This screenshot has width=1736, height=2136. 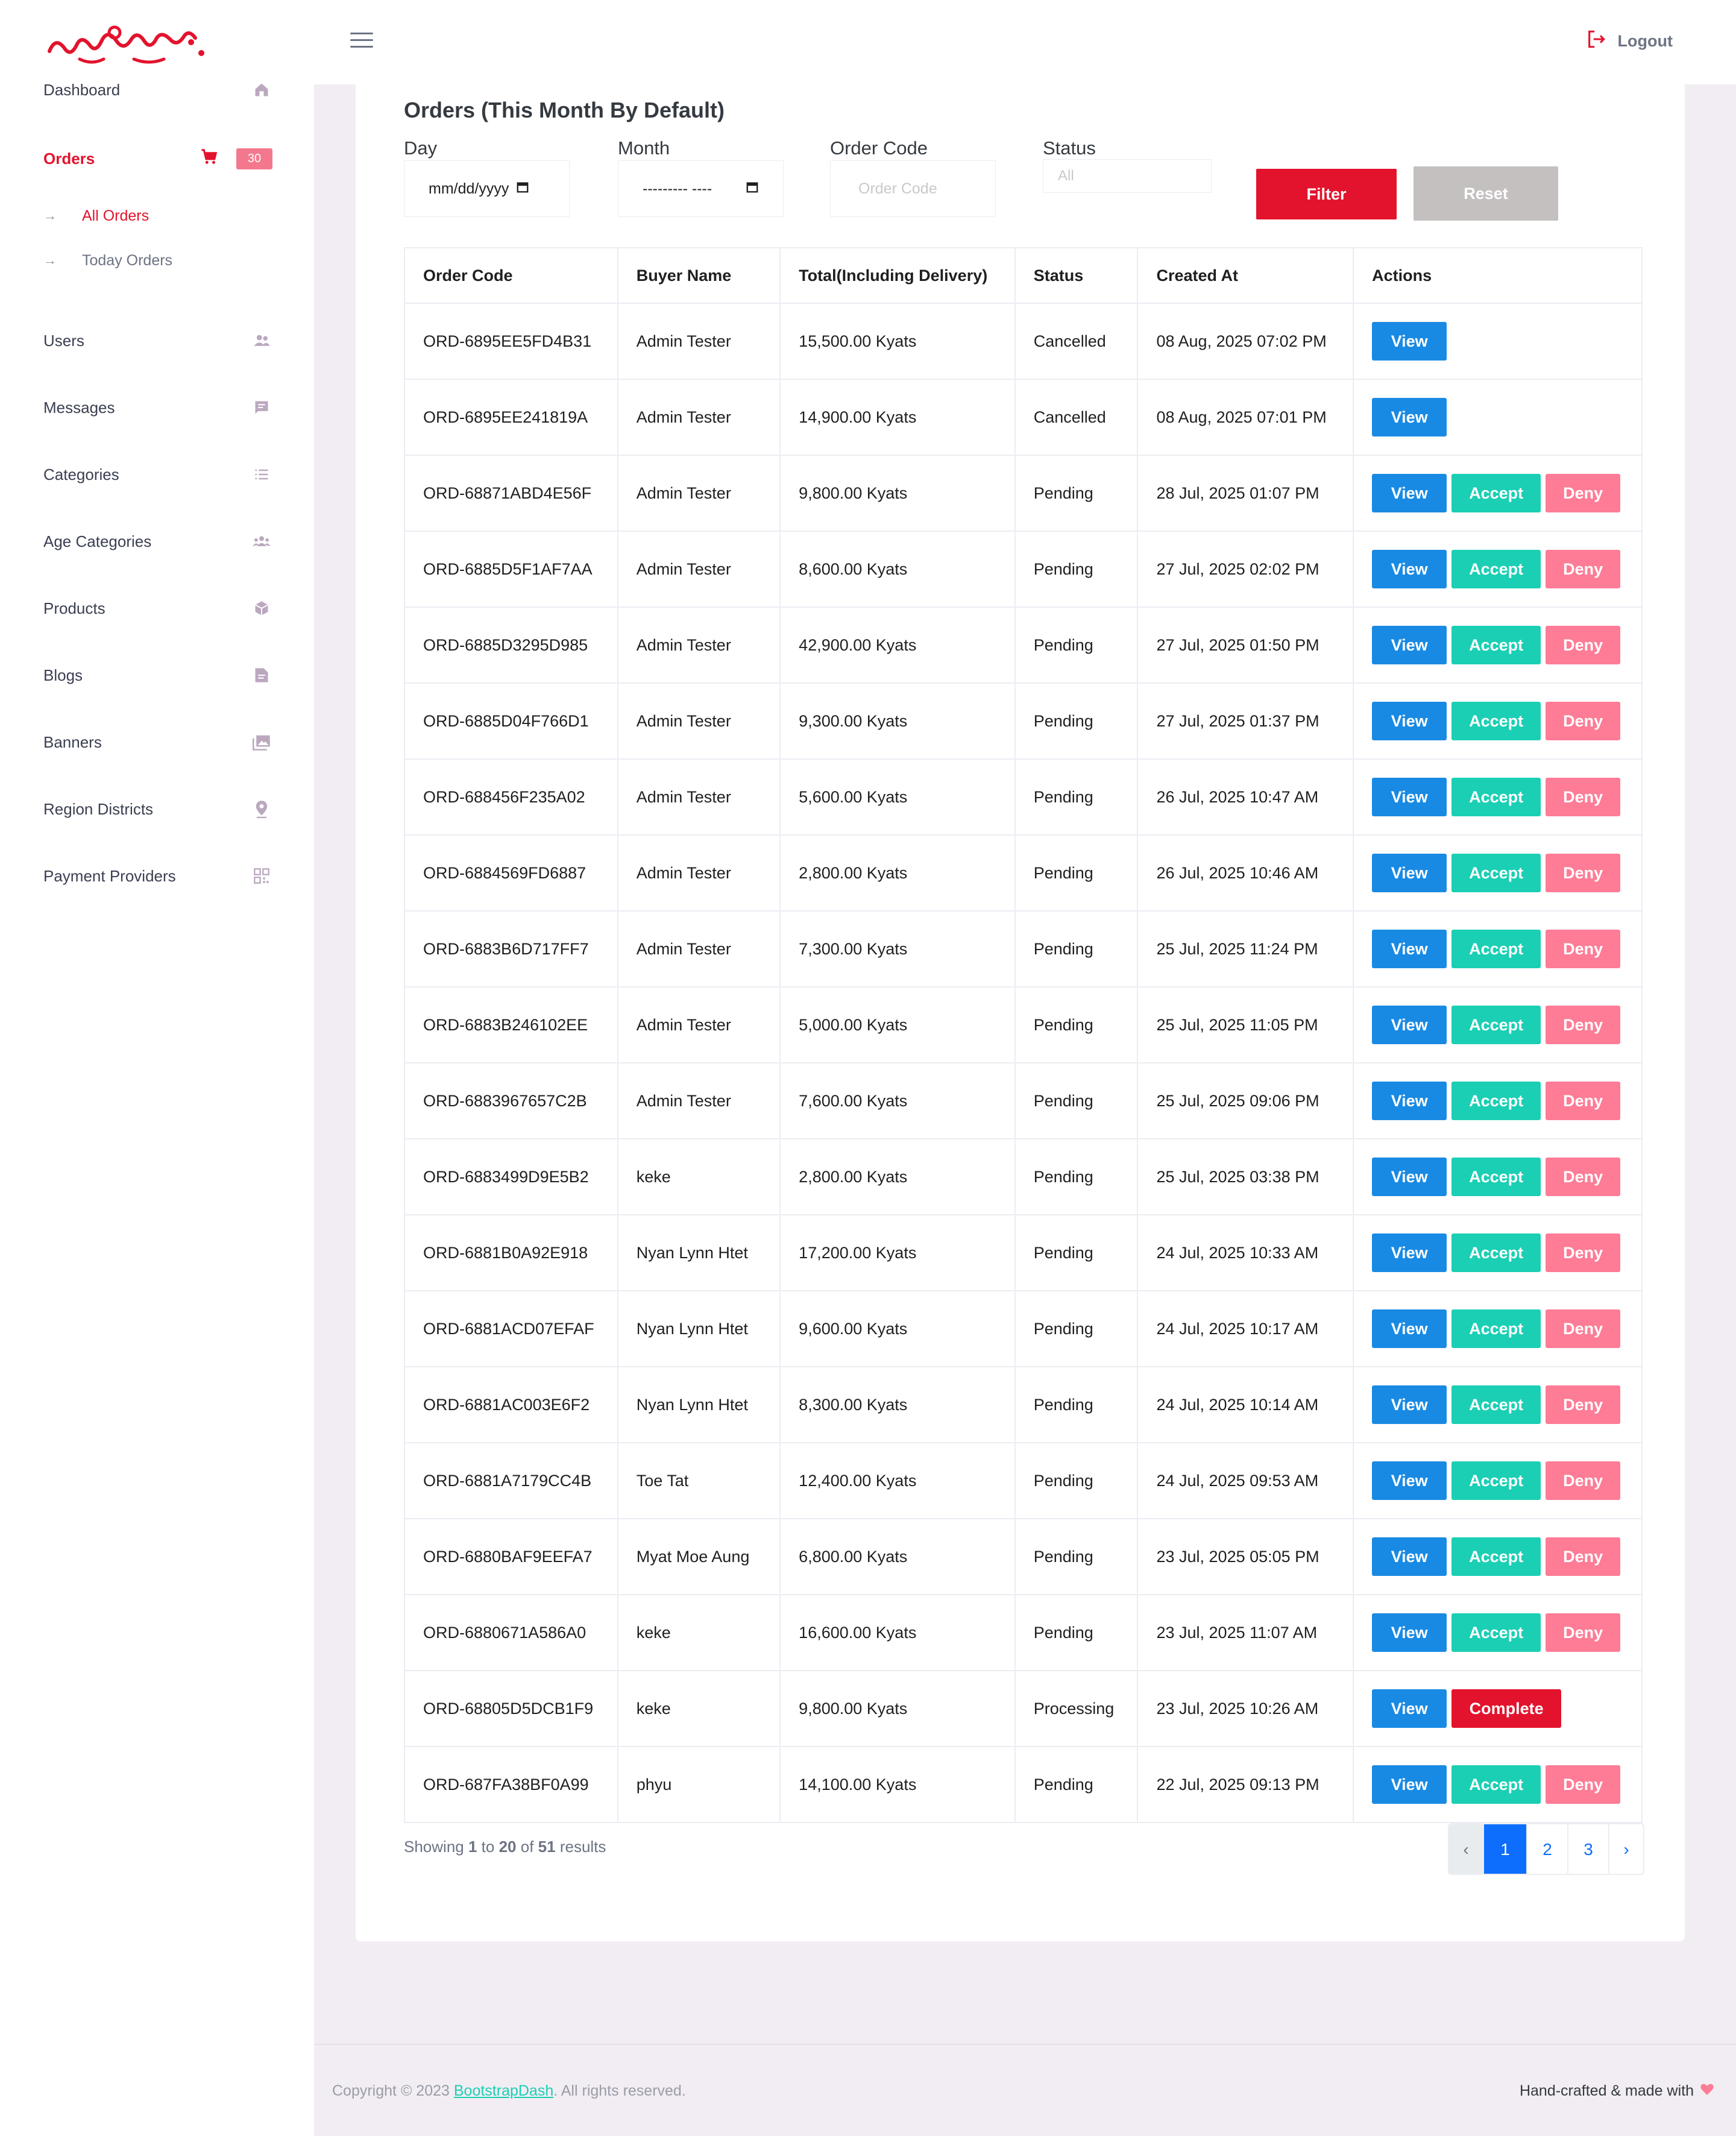 I want to click on created-at-cell: 25 Jul, 2025 03:38 PM, so click(x=1245, y=1176).